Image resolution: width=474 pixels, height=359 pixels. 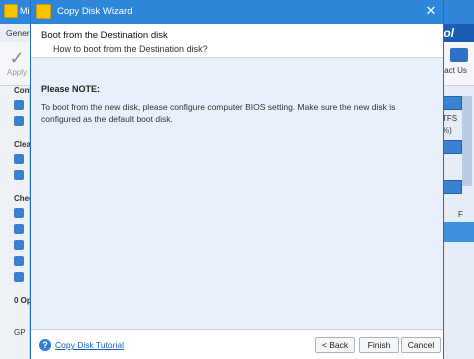 What do you see at coordinates (130, 49) in the screenshot?
I see `step-subtitle: How to boot from the Destination disk?` at bounding box center [130, 49].